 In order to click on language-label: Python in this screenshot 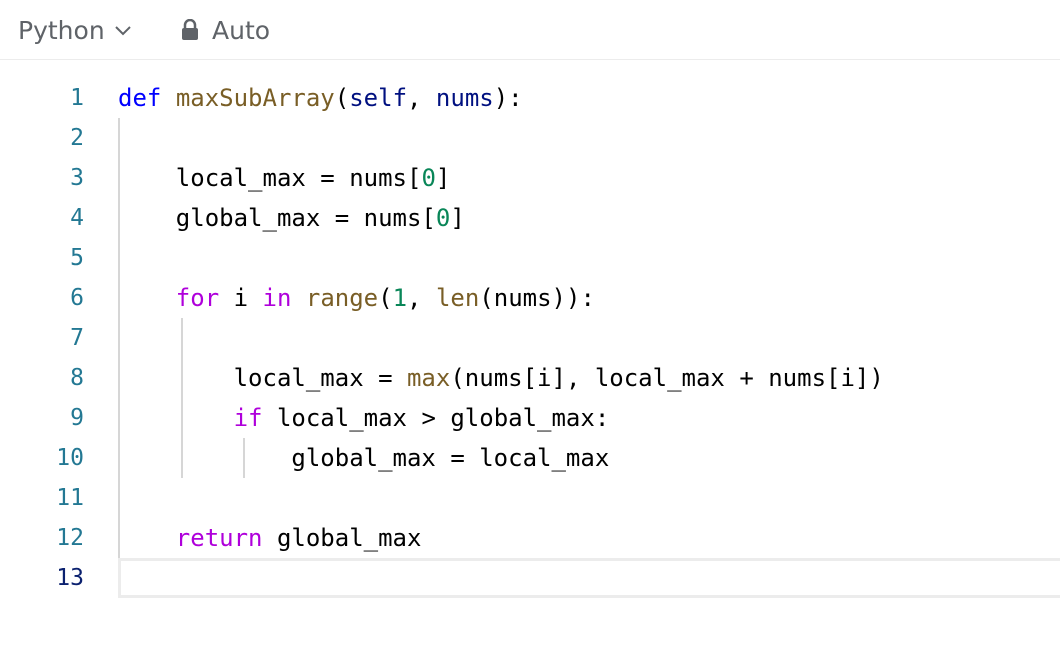, I will do `click(61, 30)`.